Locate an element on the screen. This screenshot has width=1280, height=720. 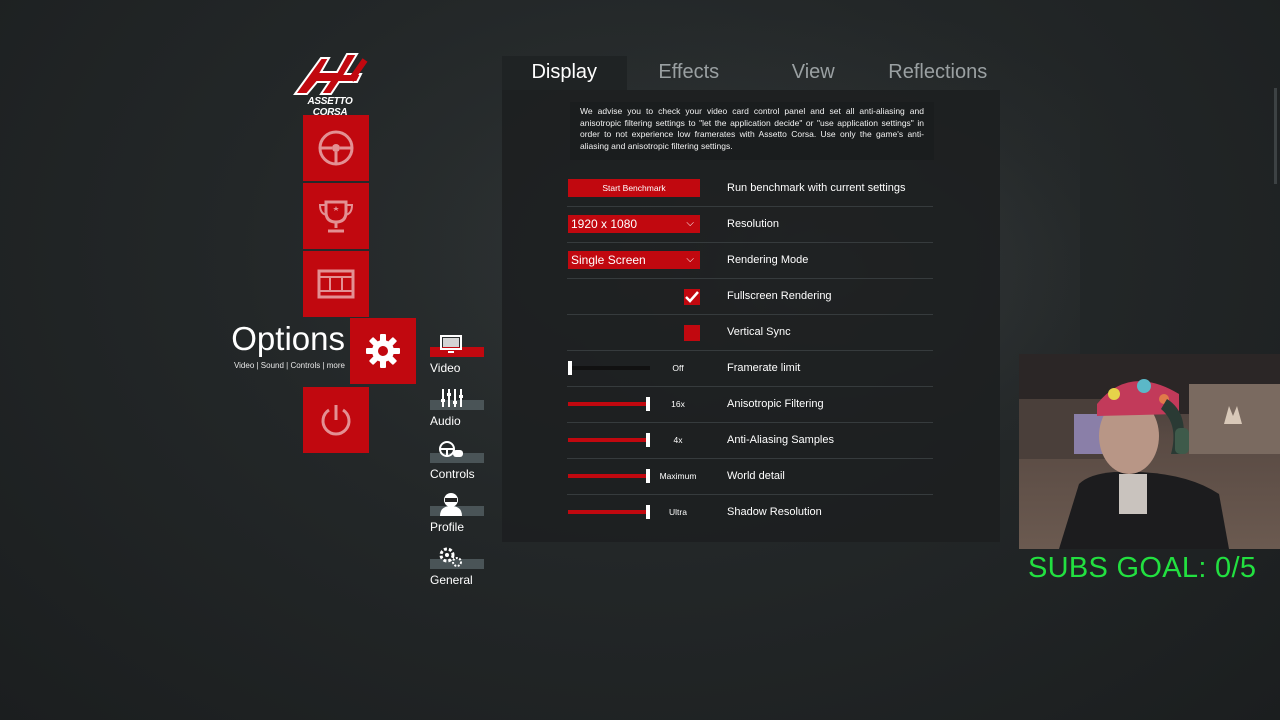
framerate-limit-slider is located at coordinates (609, 368).